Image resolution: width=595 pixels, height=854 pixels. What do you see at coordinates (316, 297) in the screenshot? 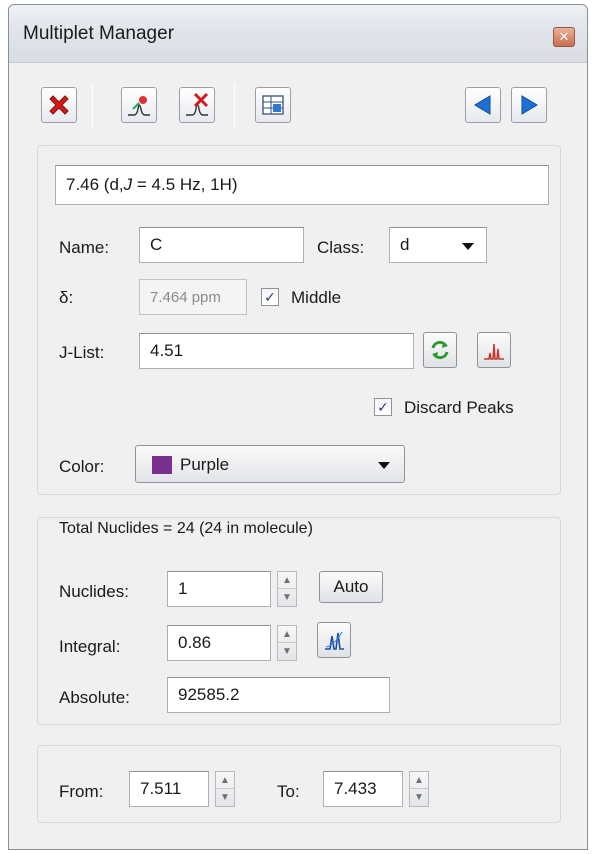
I see `middle-label: Middle` at bounding box center [316, 297].